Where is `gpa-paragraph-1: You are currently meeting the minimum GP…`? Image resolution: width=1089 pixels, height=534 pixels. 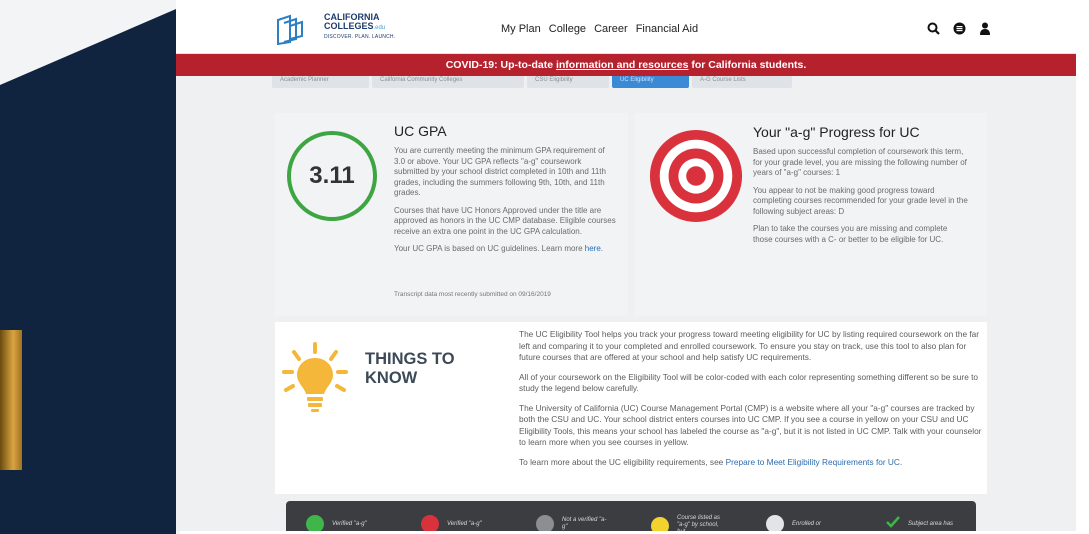
gpa-paragraph-1: You are currently meeting the minimum GP… is located at coordinates (500, 171).